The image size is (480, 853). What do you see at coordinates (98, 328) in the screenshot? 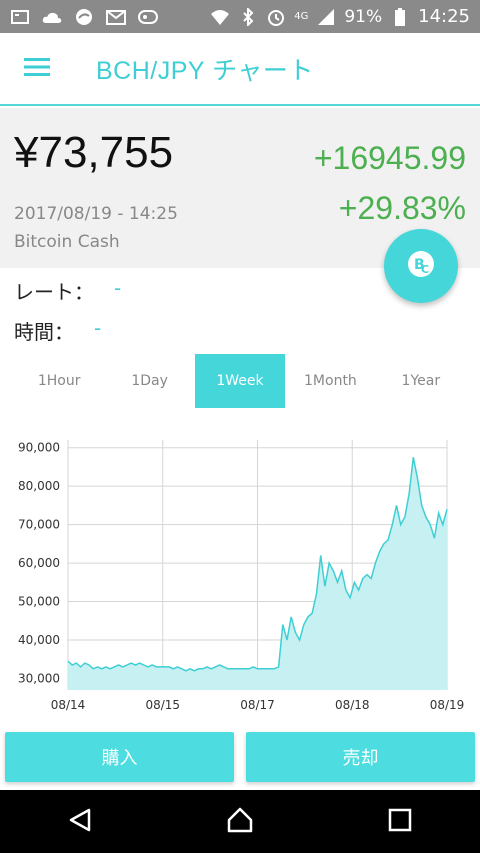
I see `time-value: -` at bounding box center [98, 328].